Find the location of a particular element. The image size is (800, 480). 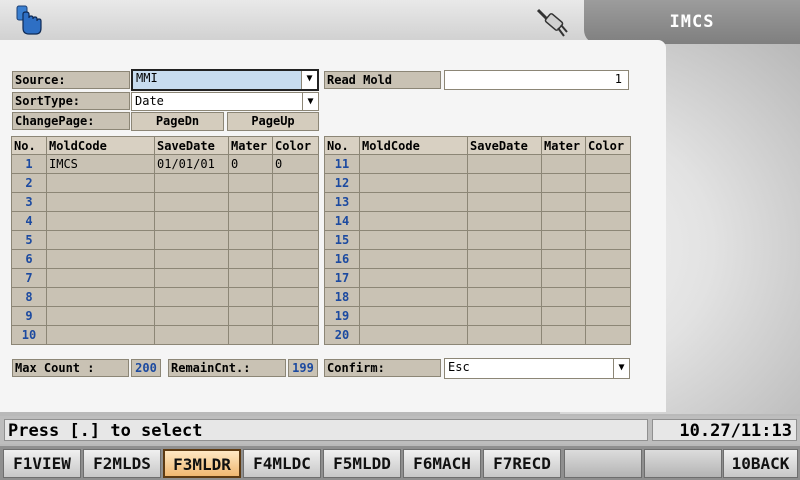

table-row: 8 is located at coordinates (165, 297).